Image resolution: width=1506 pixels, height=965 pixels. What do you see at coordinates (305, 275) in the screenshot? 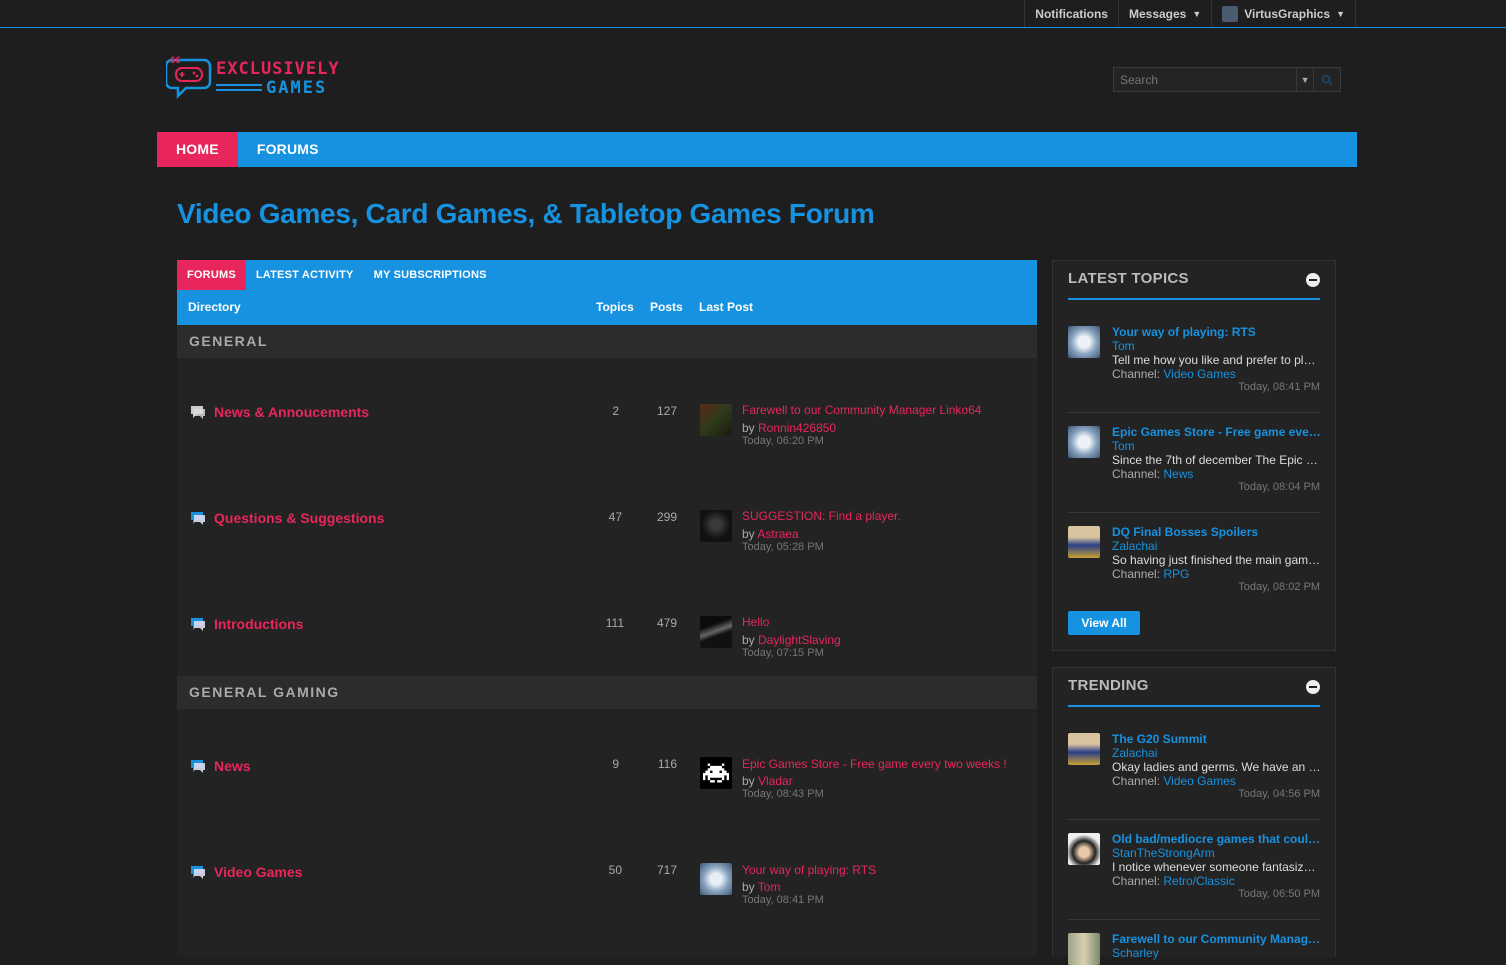
I see `tab-latest-activity: LATEST ACTIVITY` at bounding box center [305, 275].